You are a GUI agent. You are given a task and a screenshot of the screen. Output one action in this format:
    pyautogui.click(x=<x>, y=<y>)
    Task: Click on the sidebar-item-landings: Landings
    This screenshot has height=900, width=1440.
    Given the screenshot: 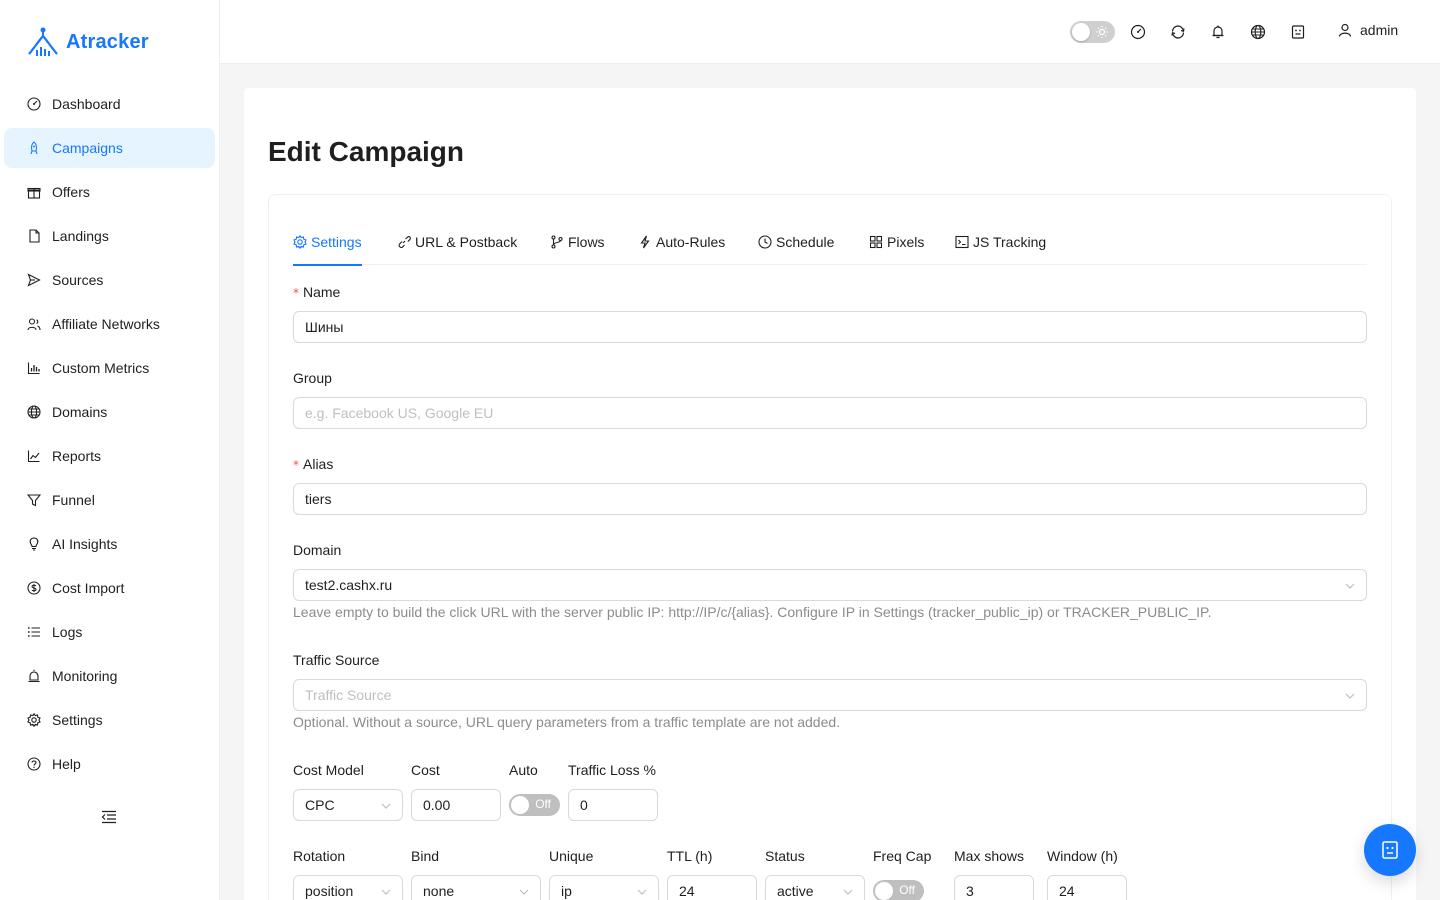 What is the action you would take?
    pyautogui.click(x=109, y=236)
    